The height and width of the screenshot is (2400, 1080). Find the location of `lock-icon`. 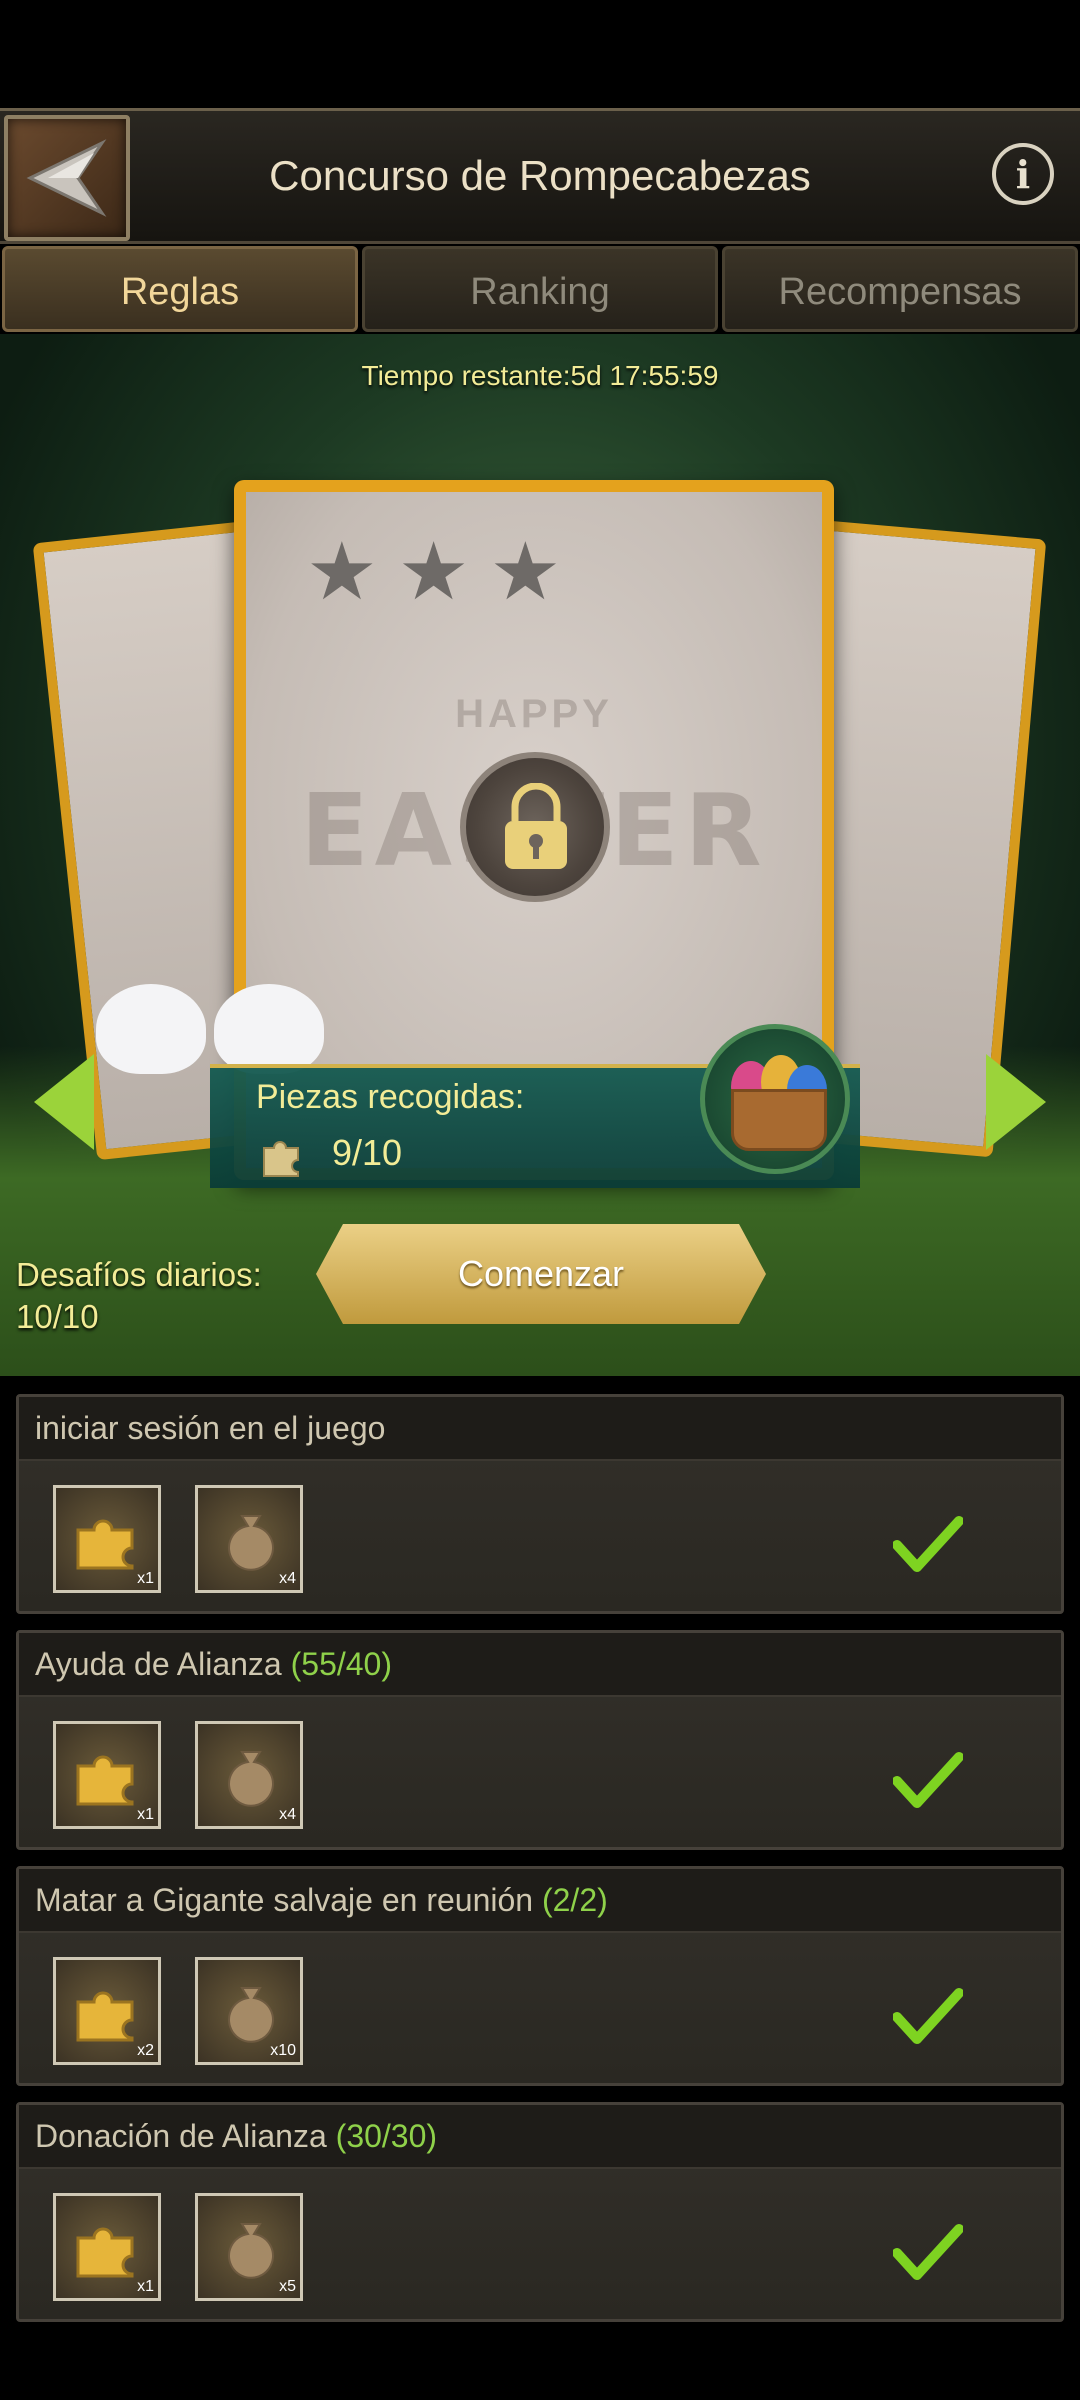

lock-icon is located at coordinates (535, 827).